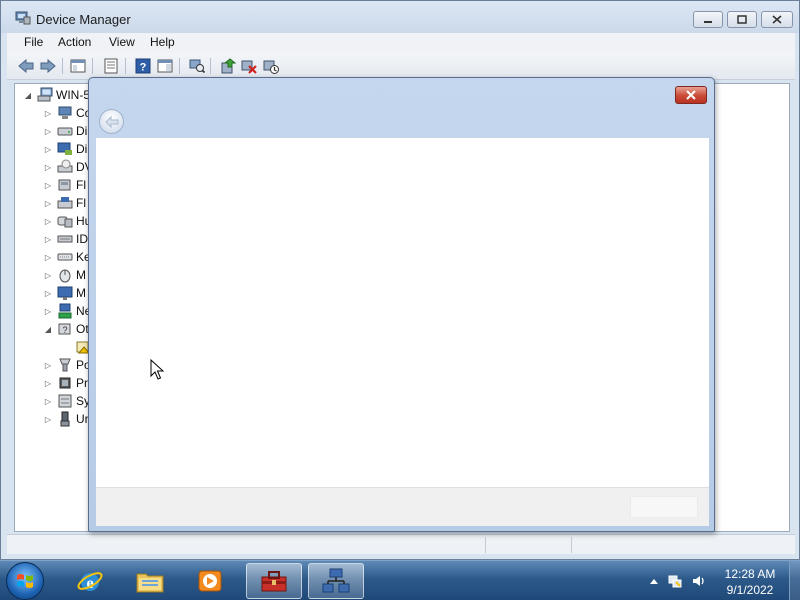 The width and height of the screenshot is (800, 600). I want to click on floppy-controller-icon, so click(65, 185).